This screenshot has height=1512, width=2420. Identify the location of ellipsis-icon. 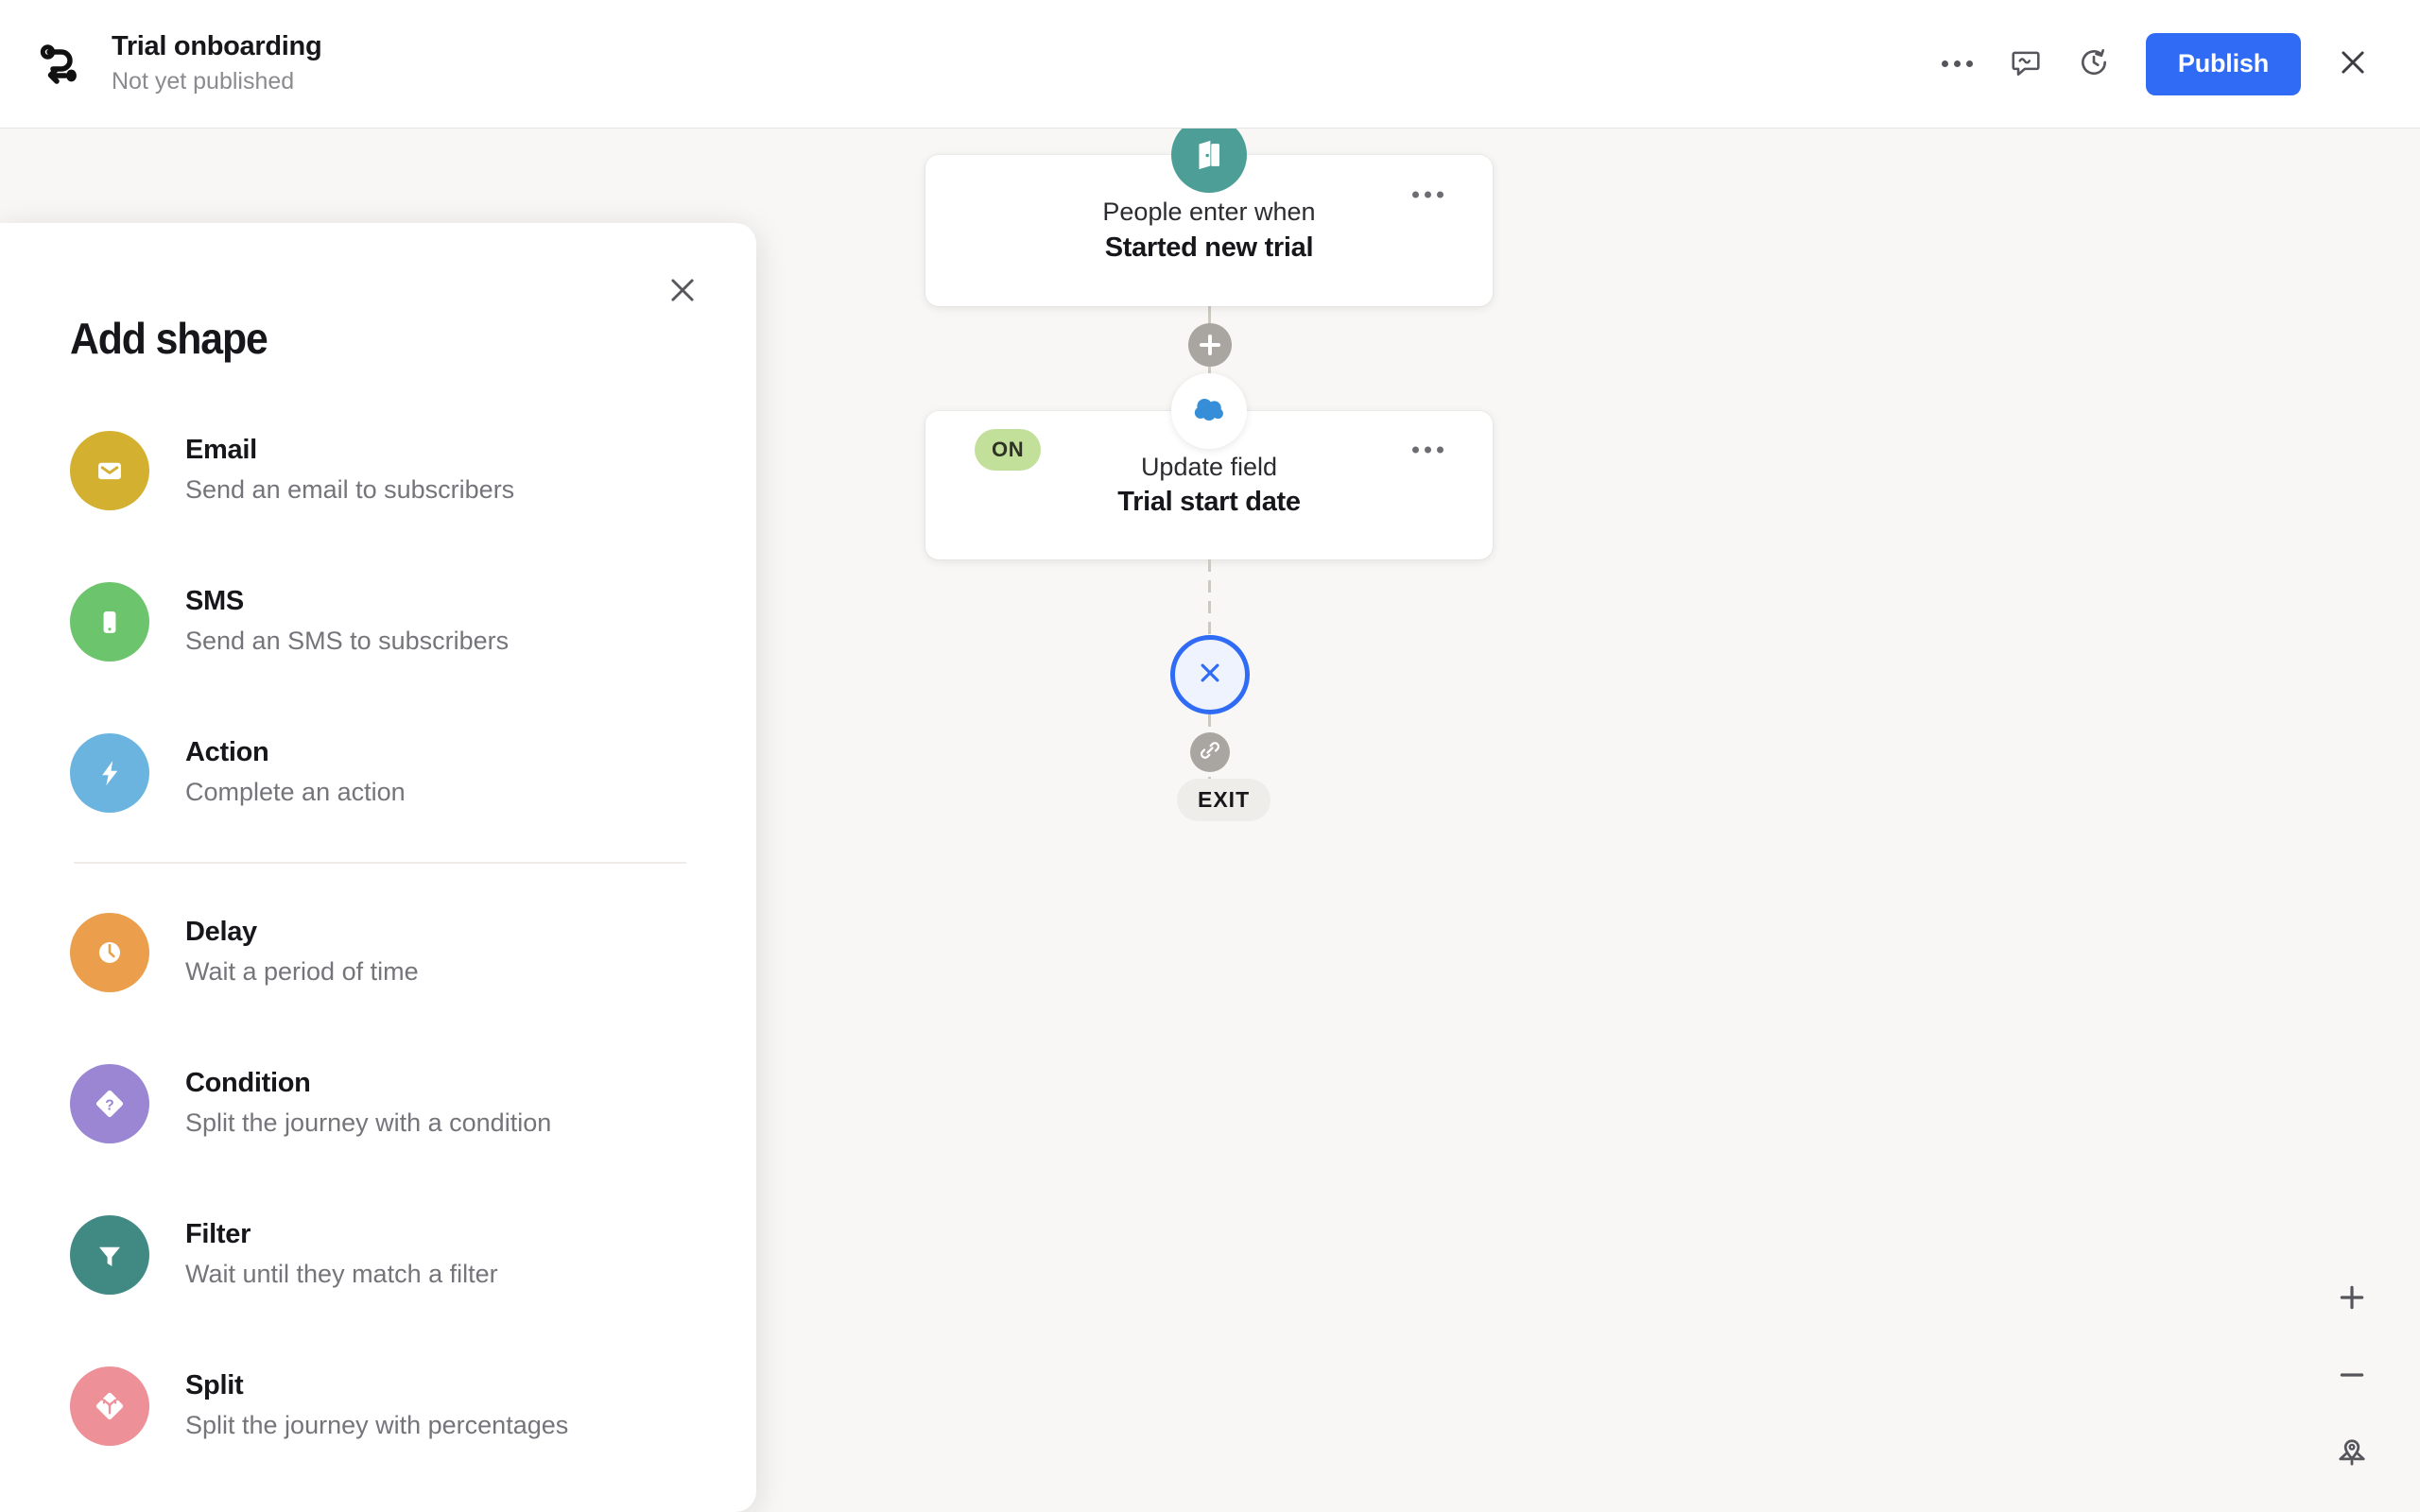
(1958, 63).